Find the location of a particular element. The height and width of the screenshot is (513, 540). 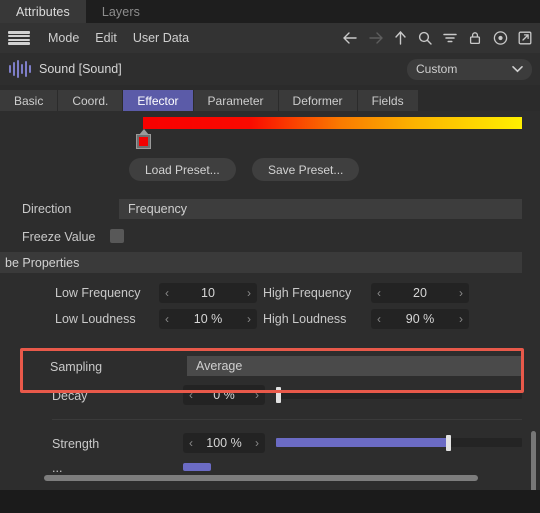

menu-bar: Mode Edit User Data is located at coordinates (270, 38).